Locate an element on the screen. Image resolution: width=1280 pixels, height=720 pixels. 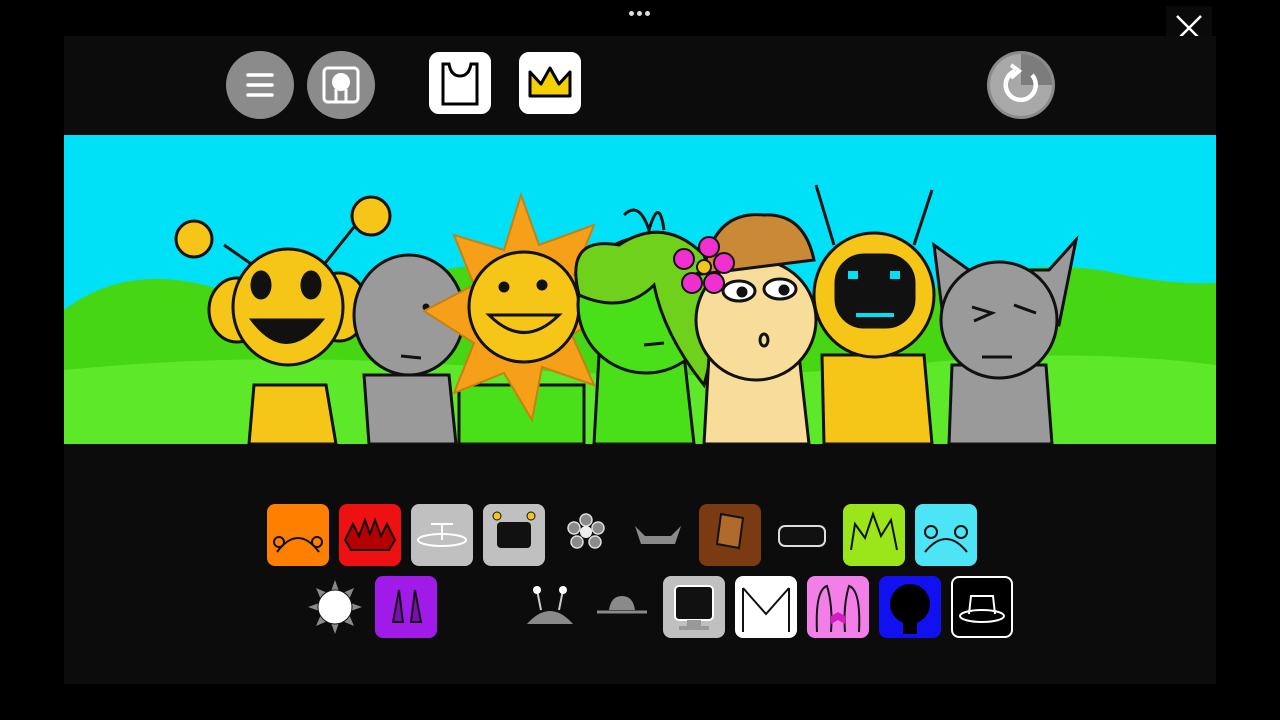
reset-button is located at coordinates (1021, 85).